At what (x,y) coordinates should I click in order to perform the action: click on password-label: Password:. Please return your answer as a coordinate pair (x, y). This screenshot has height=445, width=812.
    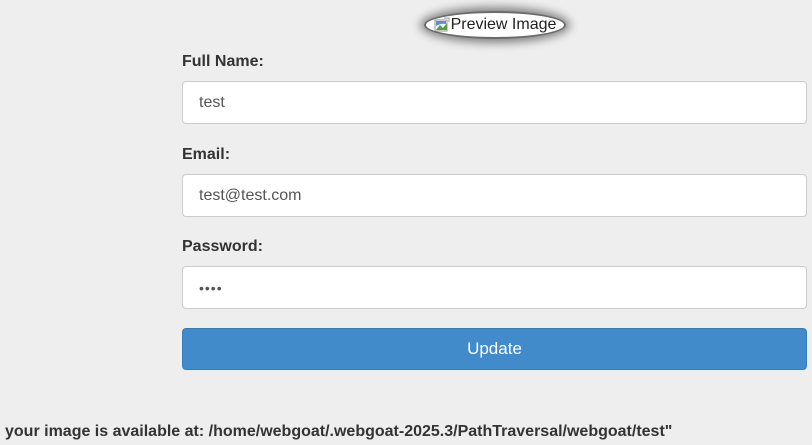
    Looking at the image, I should click on (222, 246).